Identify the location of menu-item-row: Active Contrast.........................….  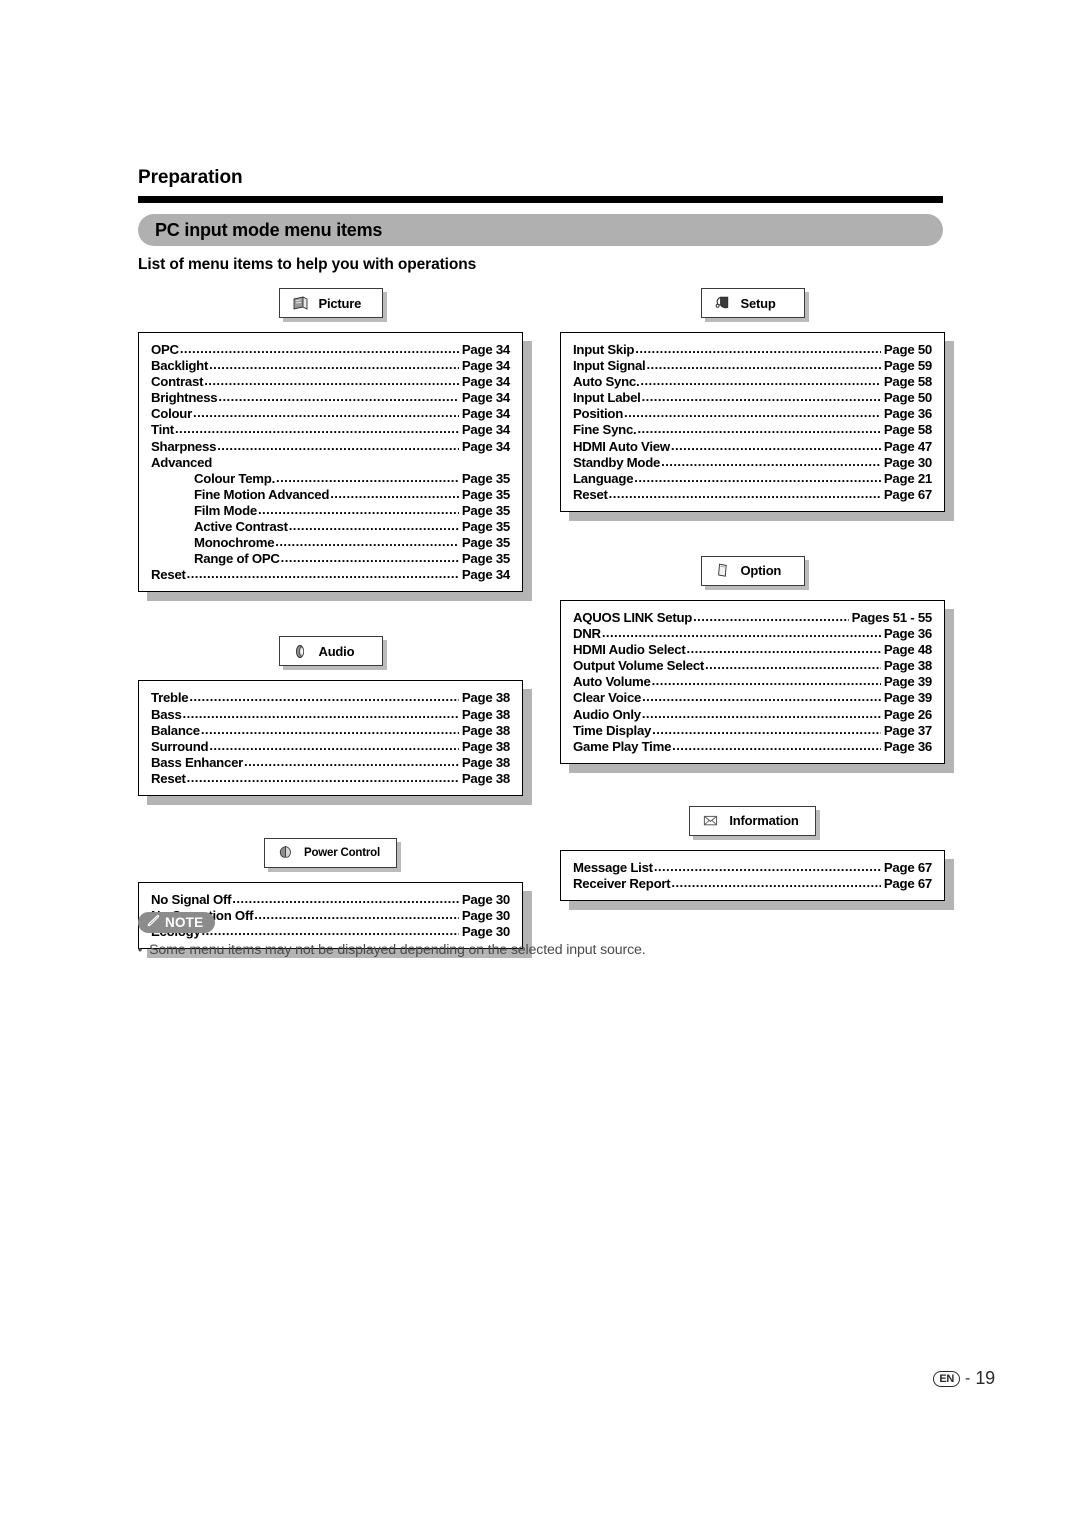
(330, 526).